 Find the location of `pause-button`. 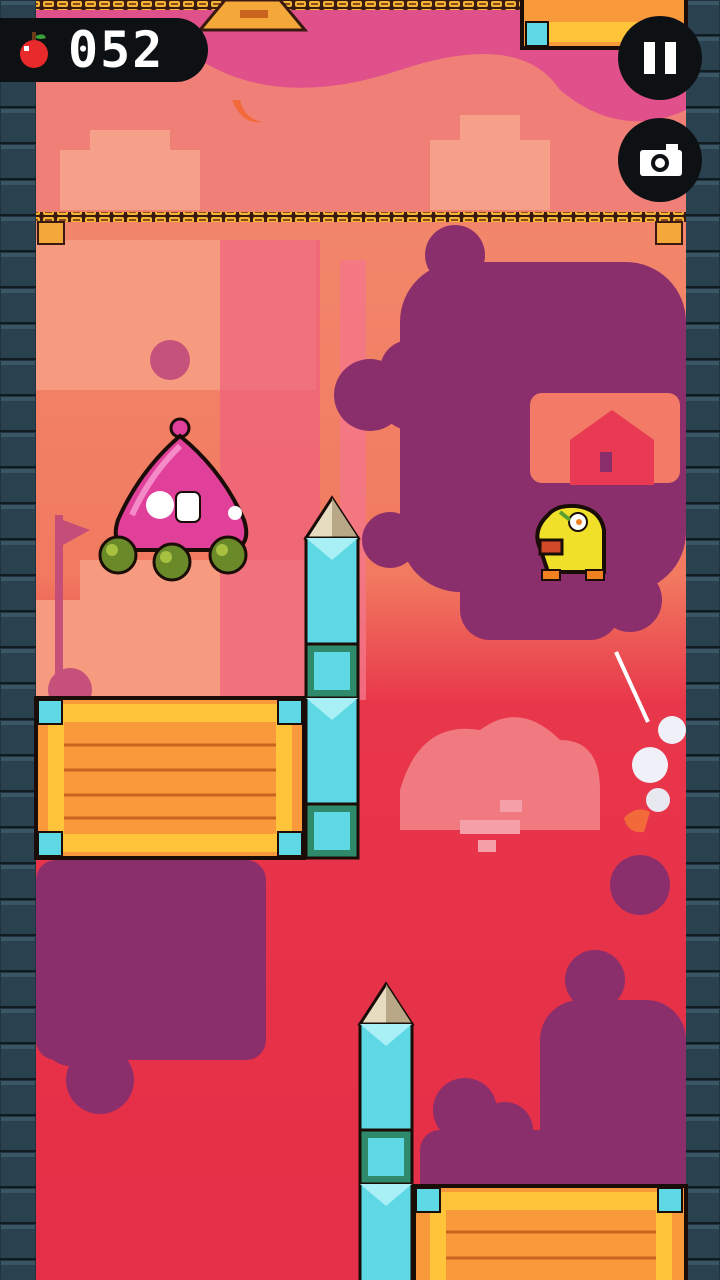

pause-button is located at coordinates (660, 58).